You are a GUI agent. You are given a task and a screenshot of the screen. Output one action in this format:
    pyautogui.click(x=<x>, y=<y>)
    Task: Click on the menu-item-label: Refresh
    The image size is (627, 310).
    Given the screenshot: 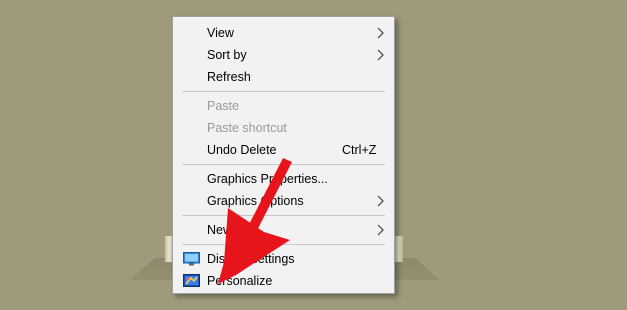 What is the action you would take?
    pyautogui.click(x=229, y=77)
    